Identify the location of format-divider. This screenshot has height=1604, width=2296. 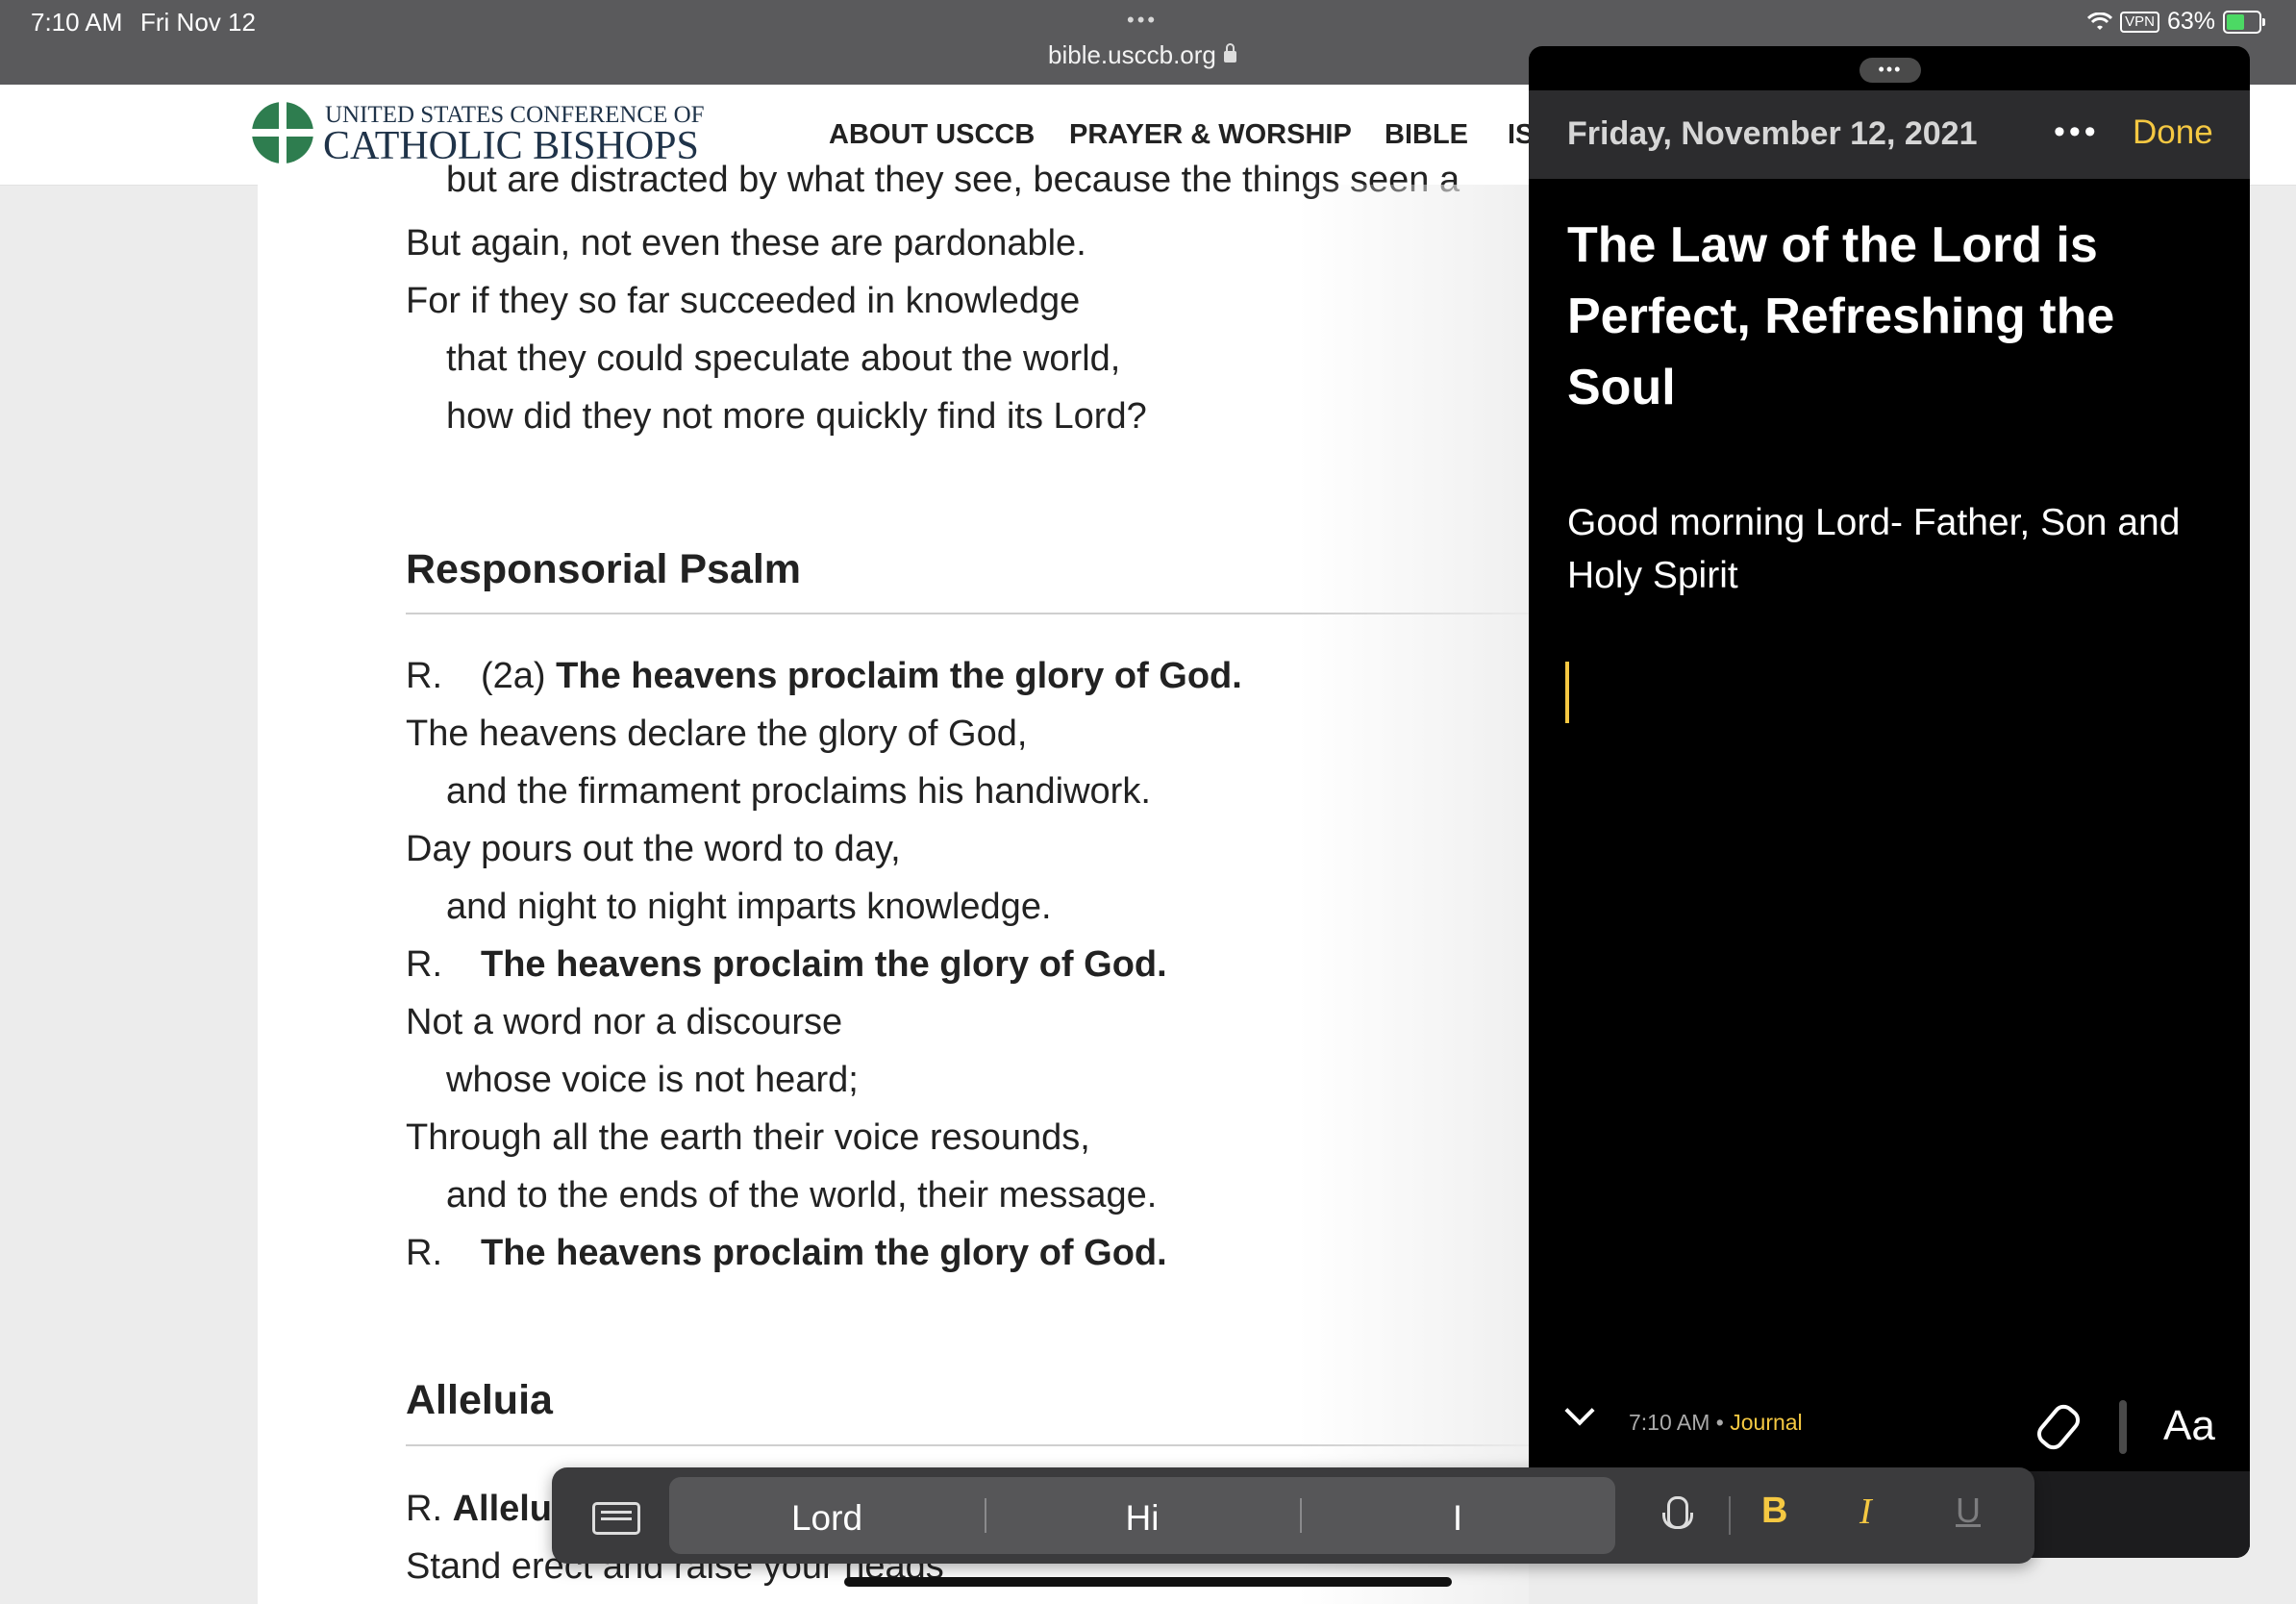
(1730, 1515).